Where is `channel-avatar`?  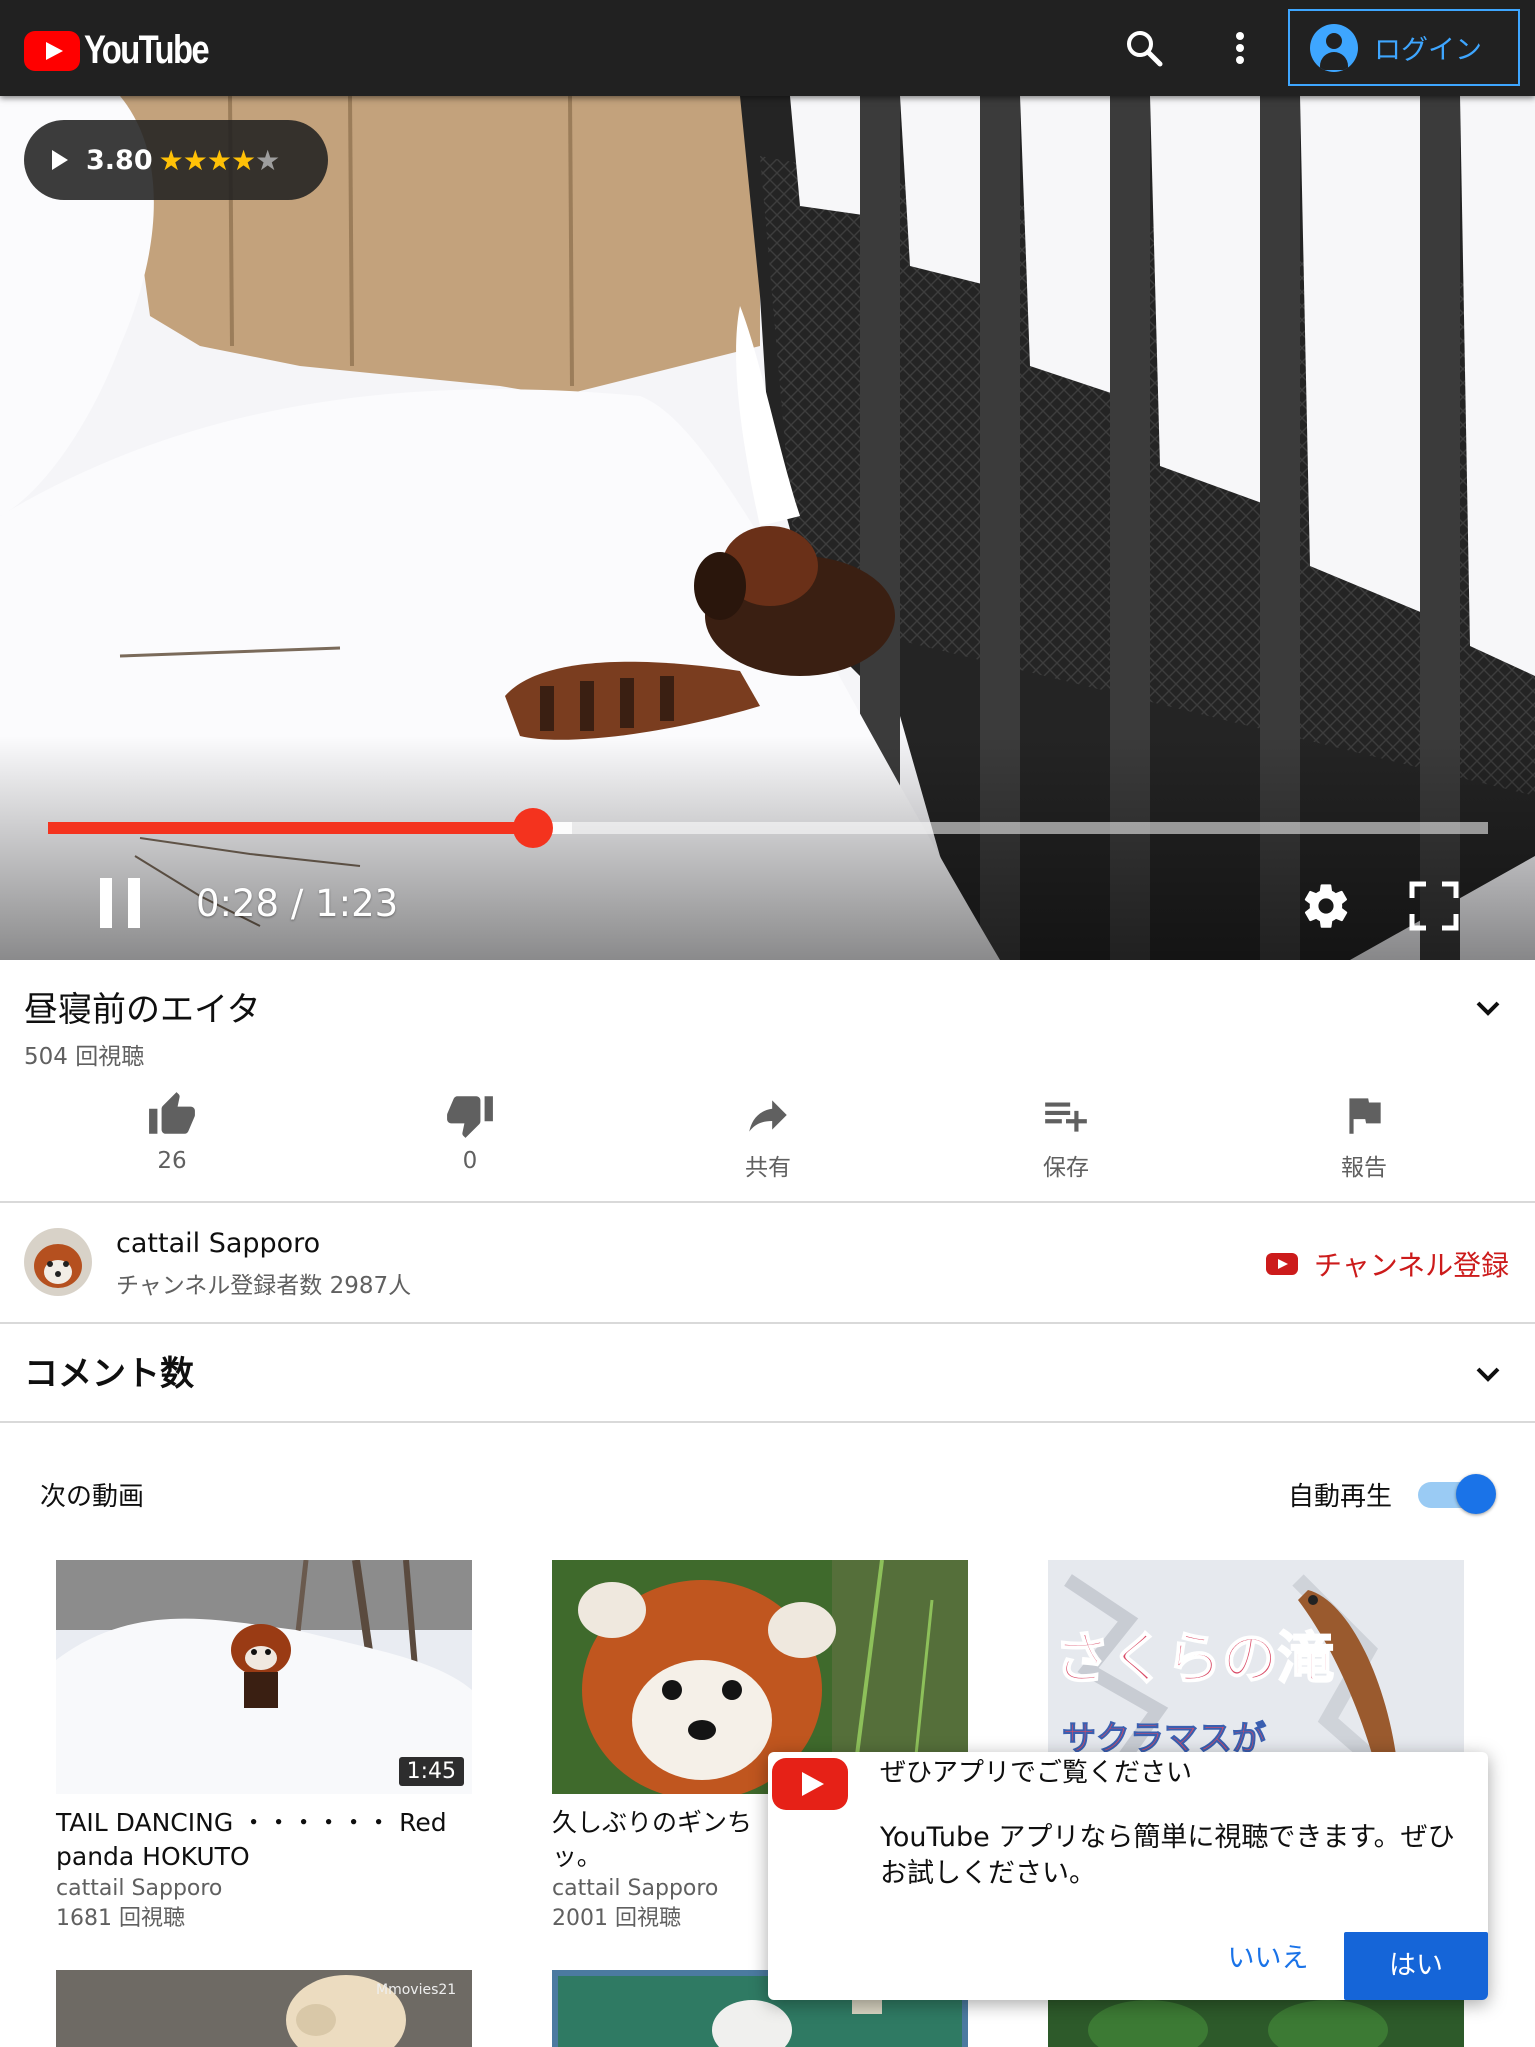
channel-avatar is located at coordinates (58, 1262).